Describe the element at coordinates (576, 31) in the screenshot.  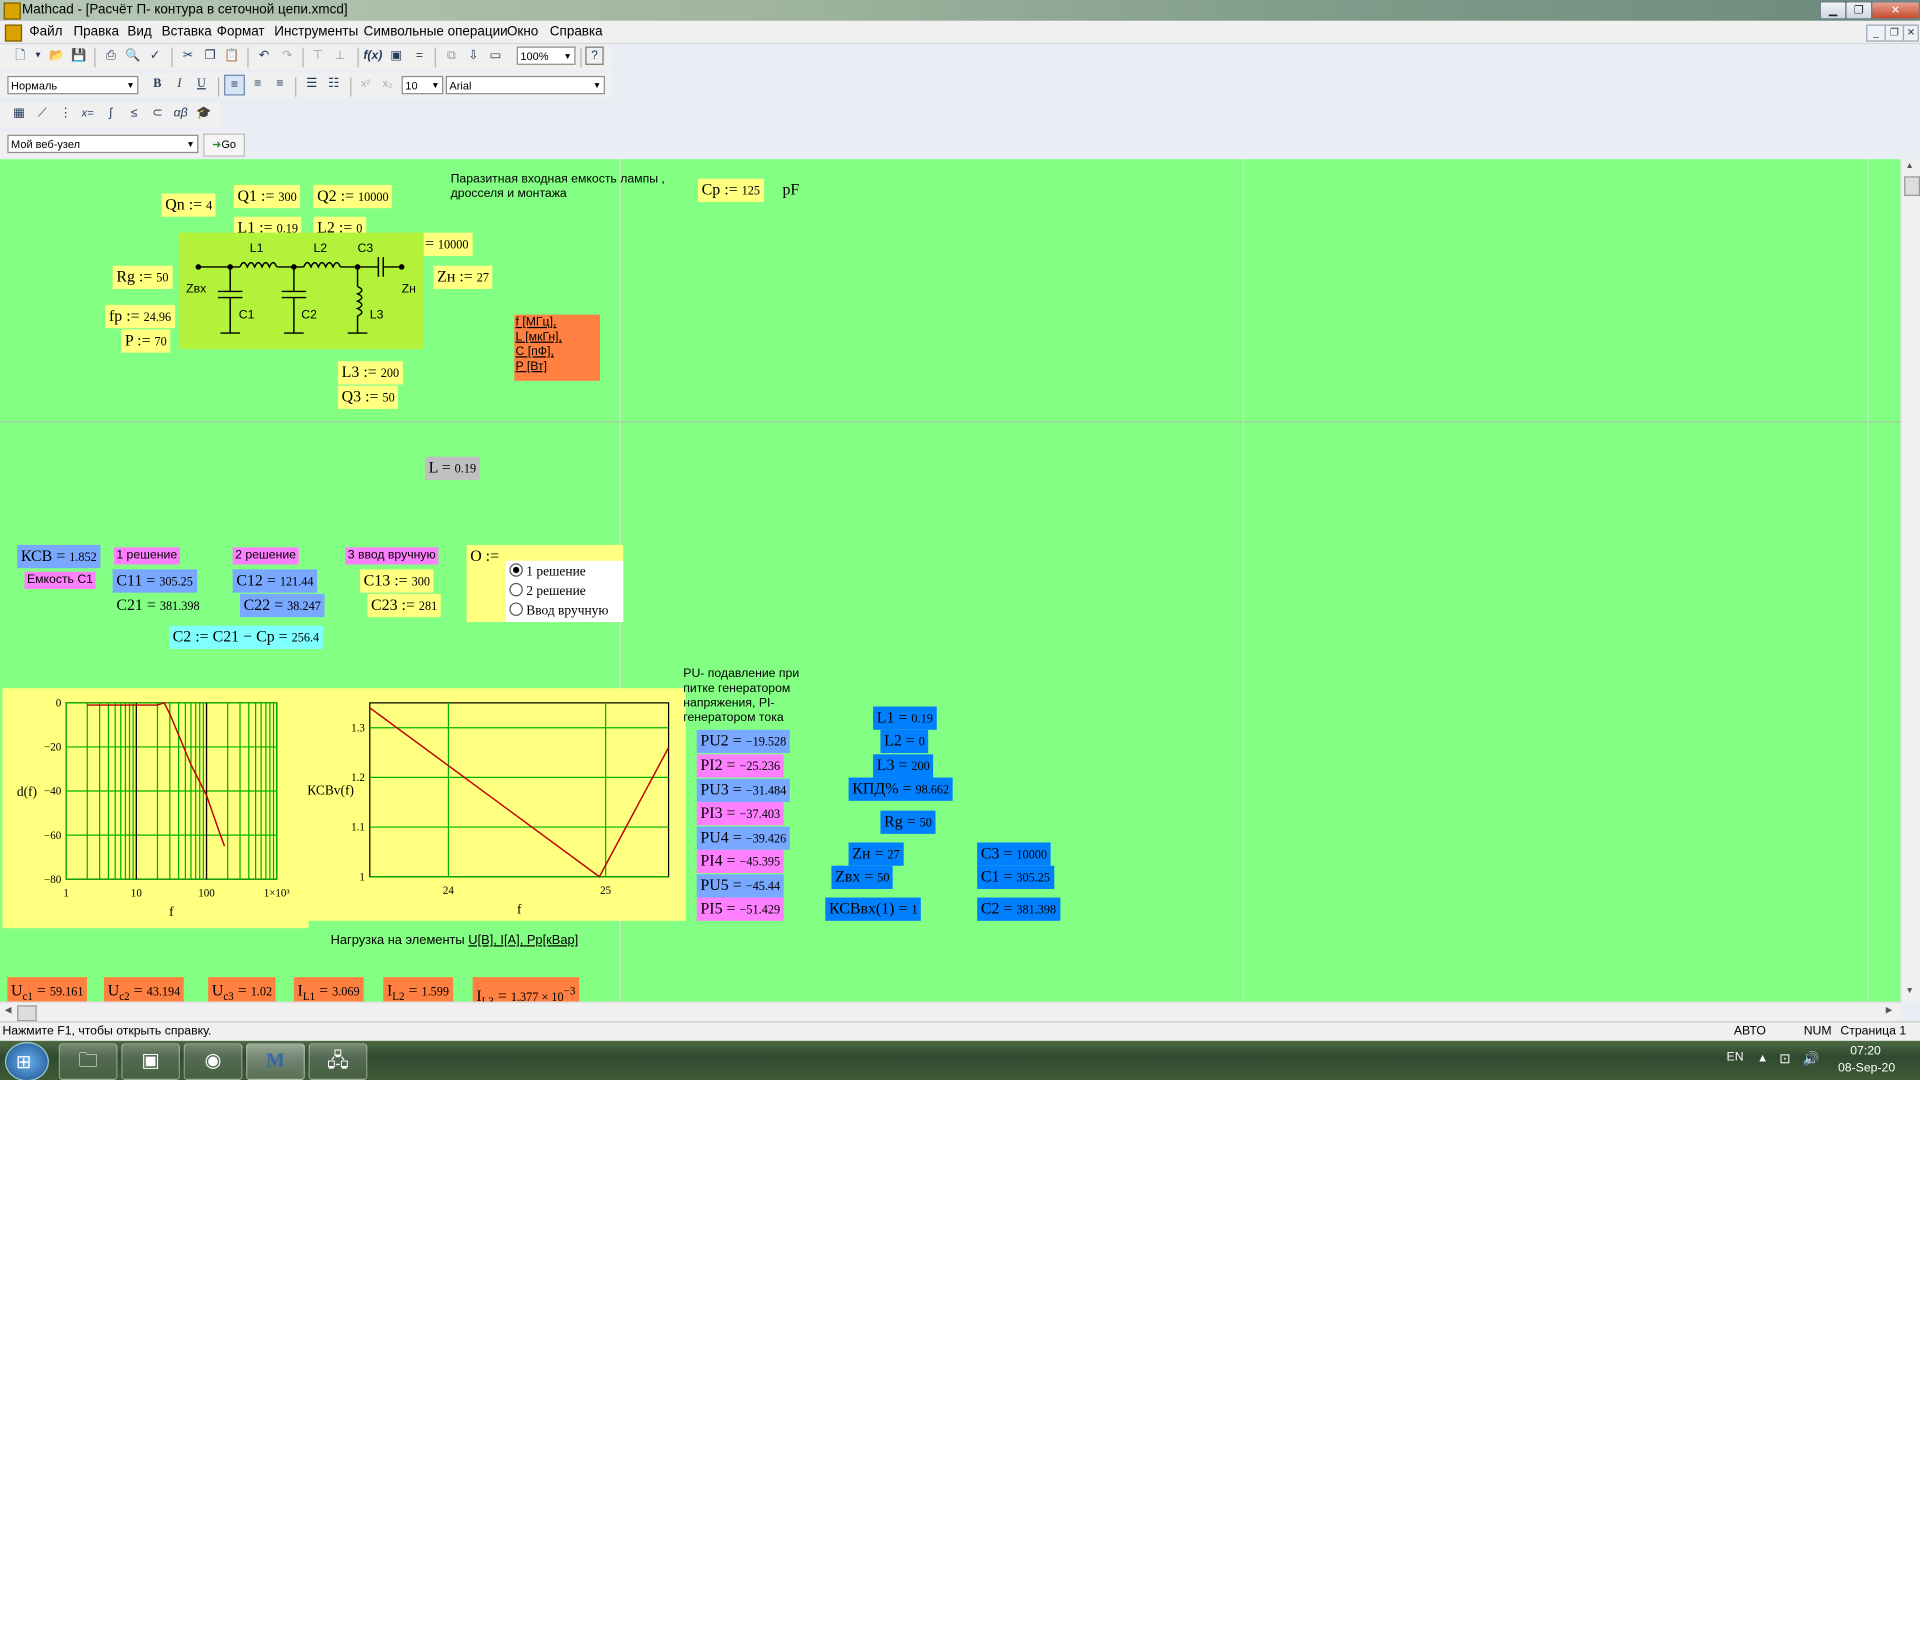
I see `menu-help: Справка` at that location.